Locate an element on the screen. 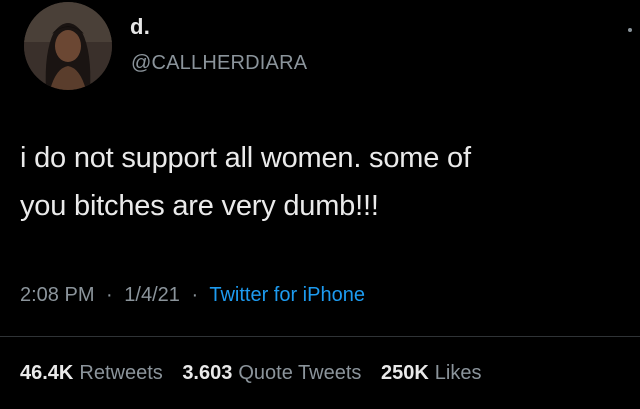 This screenshot has width=640, height=409. quote-tweets-count: 3.603 is located at coordinates (207, 373).